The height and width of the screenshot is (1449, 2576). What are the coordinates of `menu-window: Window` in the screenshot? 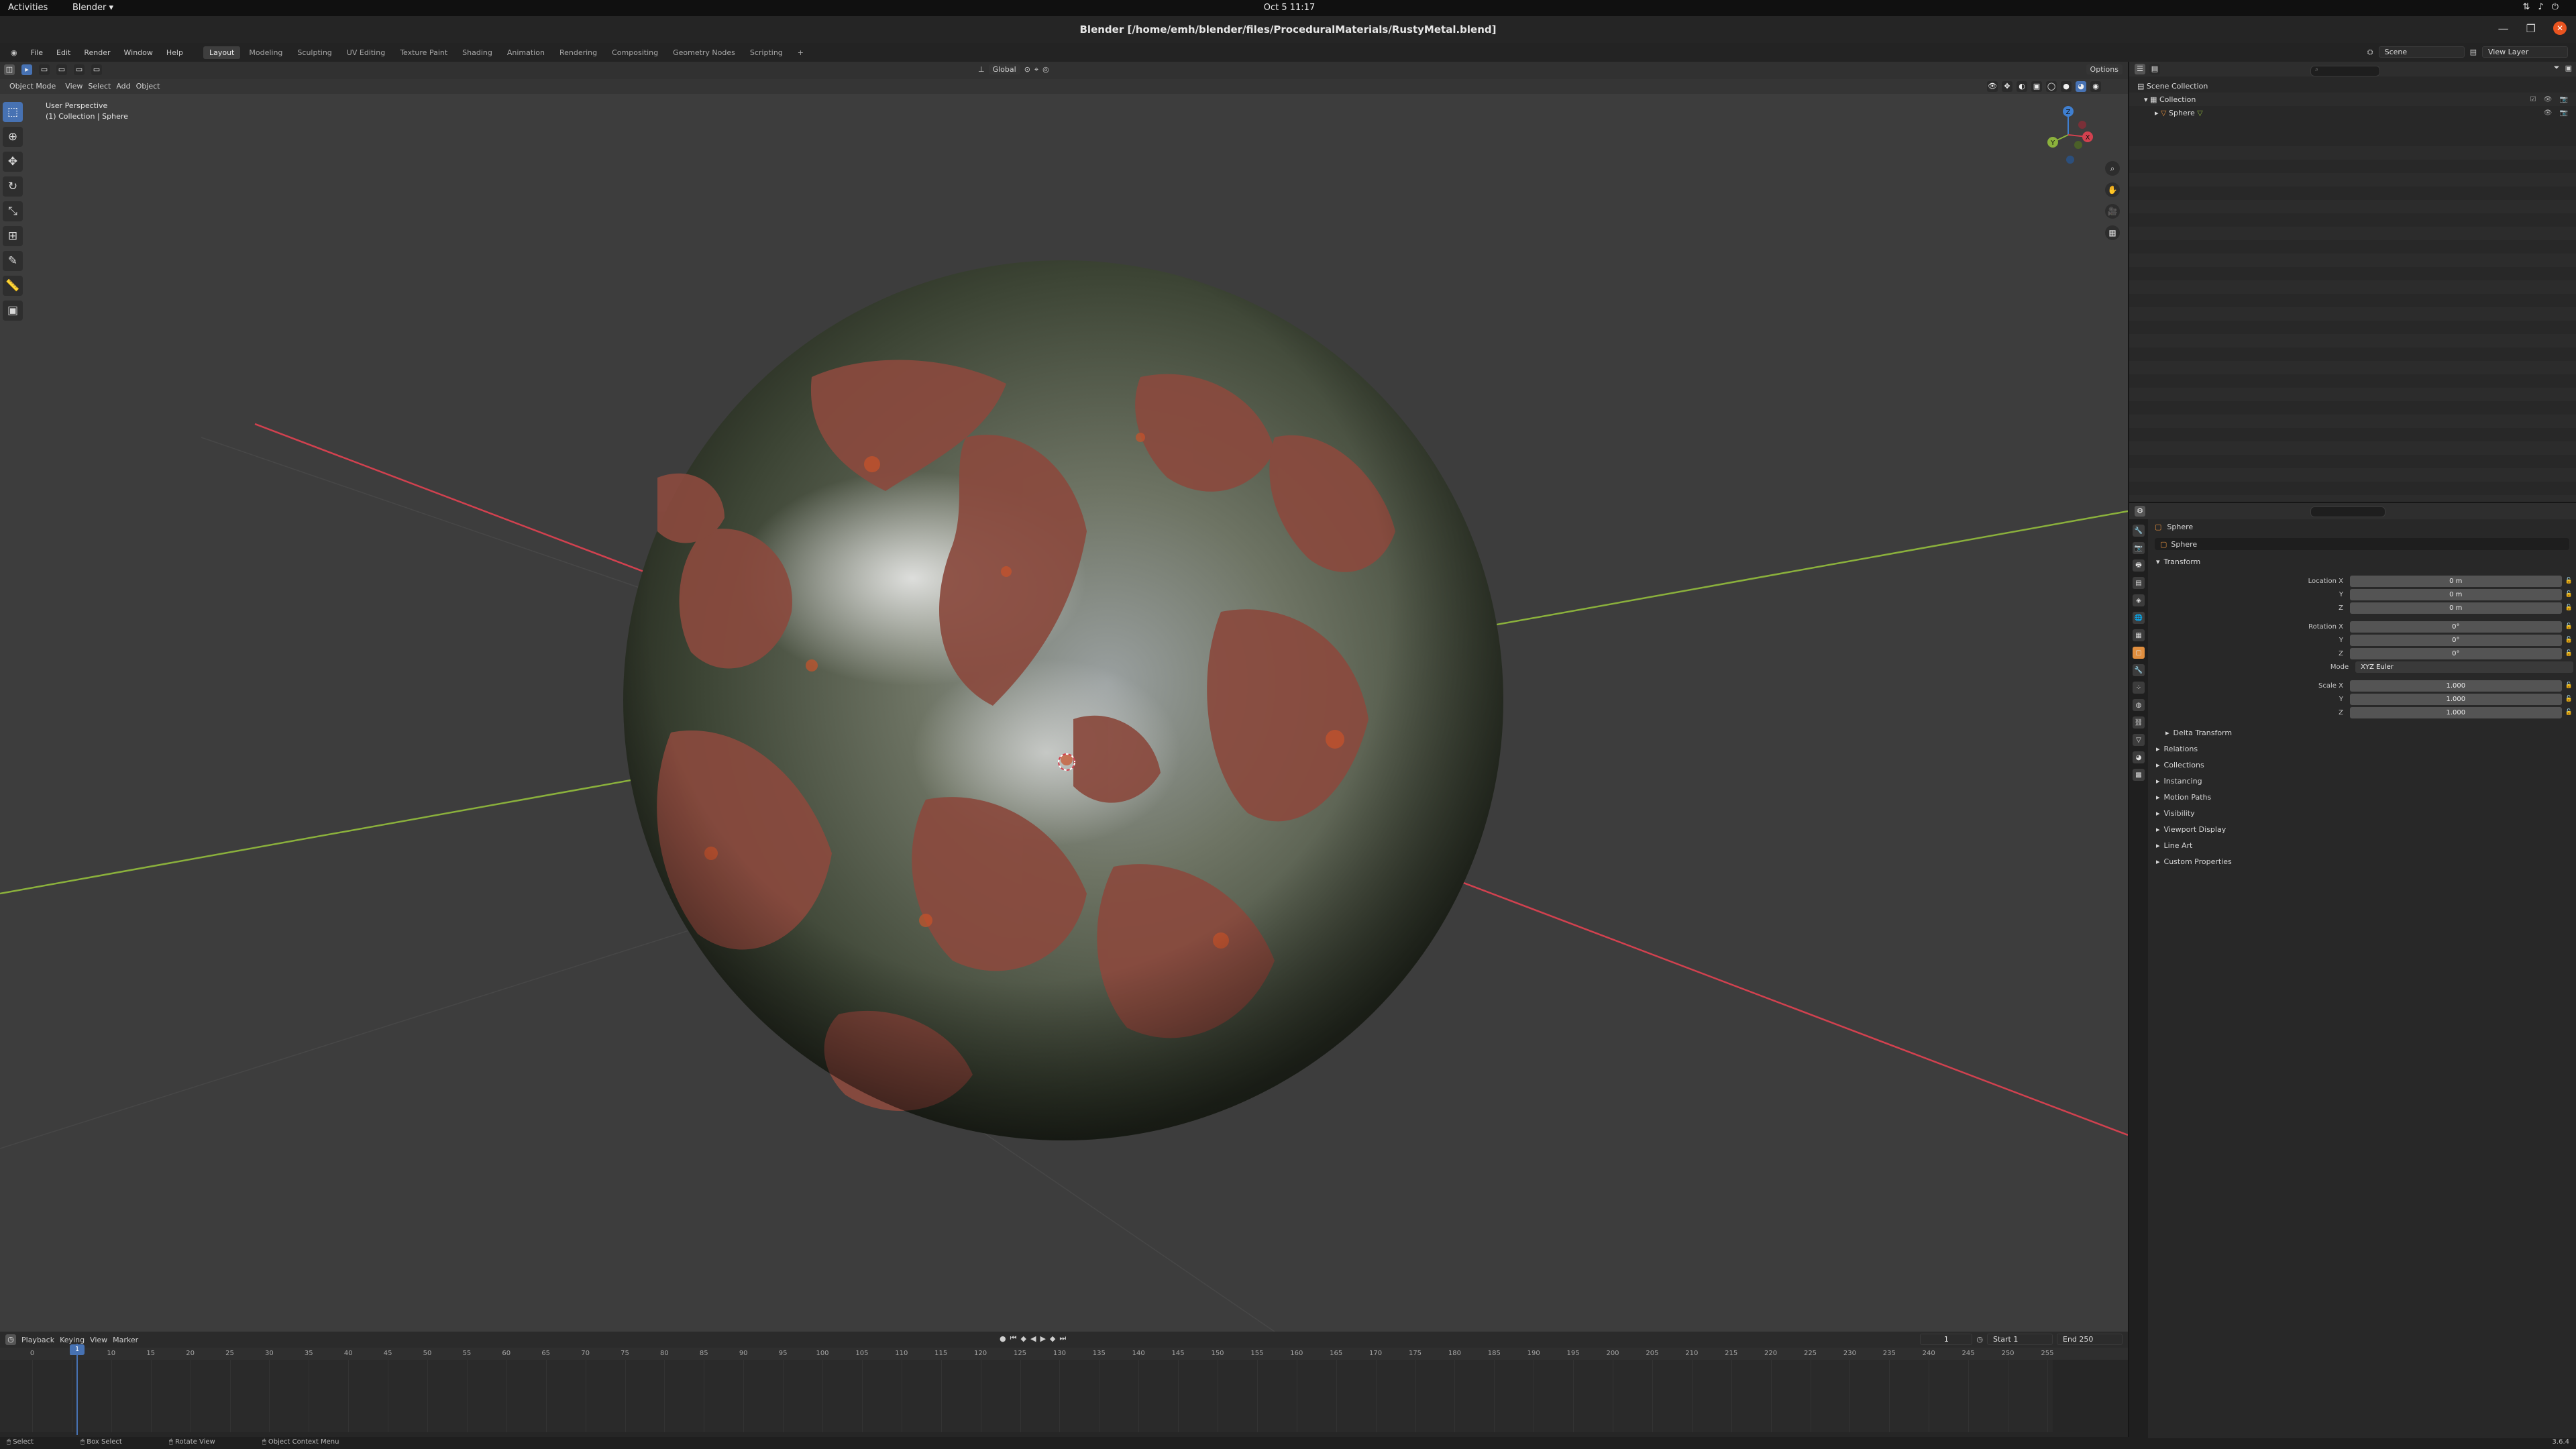 It's located at (138, 52).